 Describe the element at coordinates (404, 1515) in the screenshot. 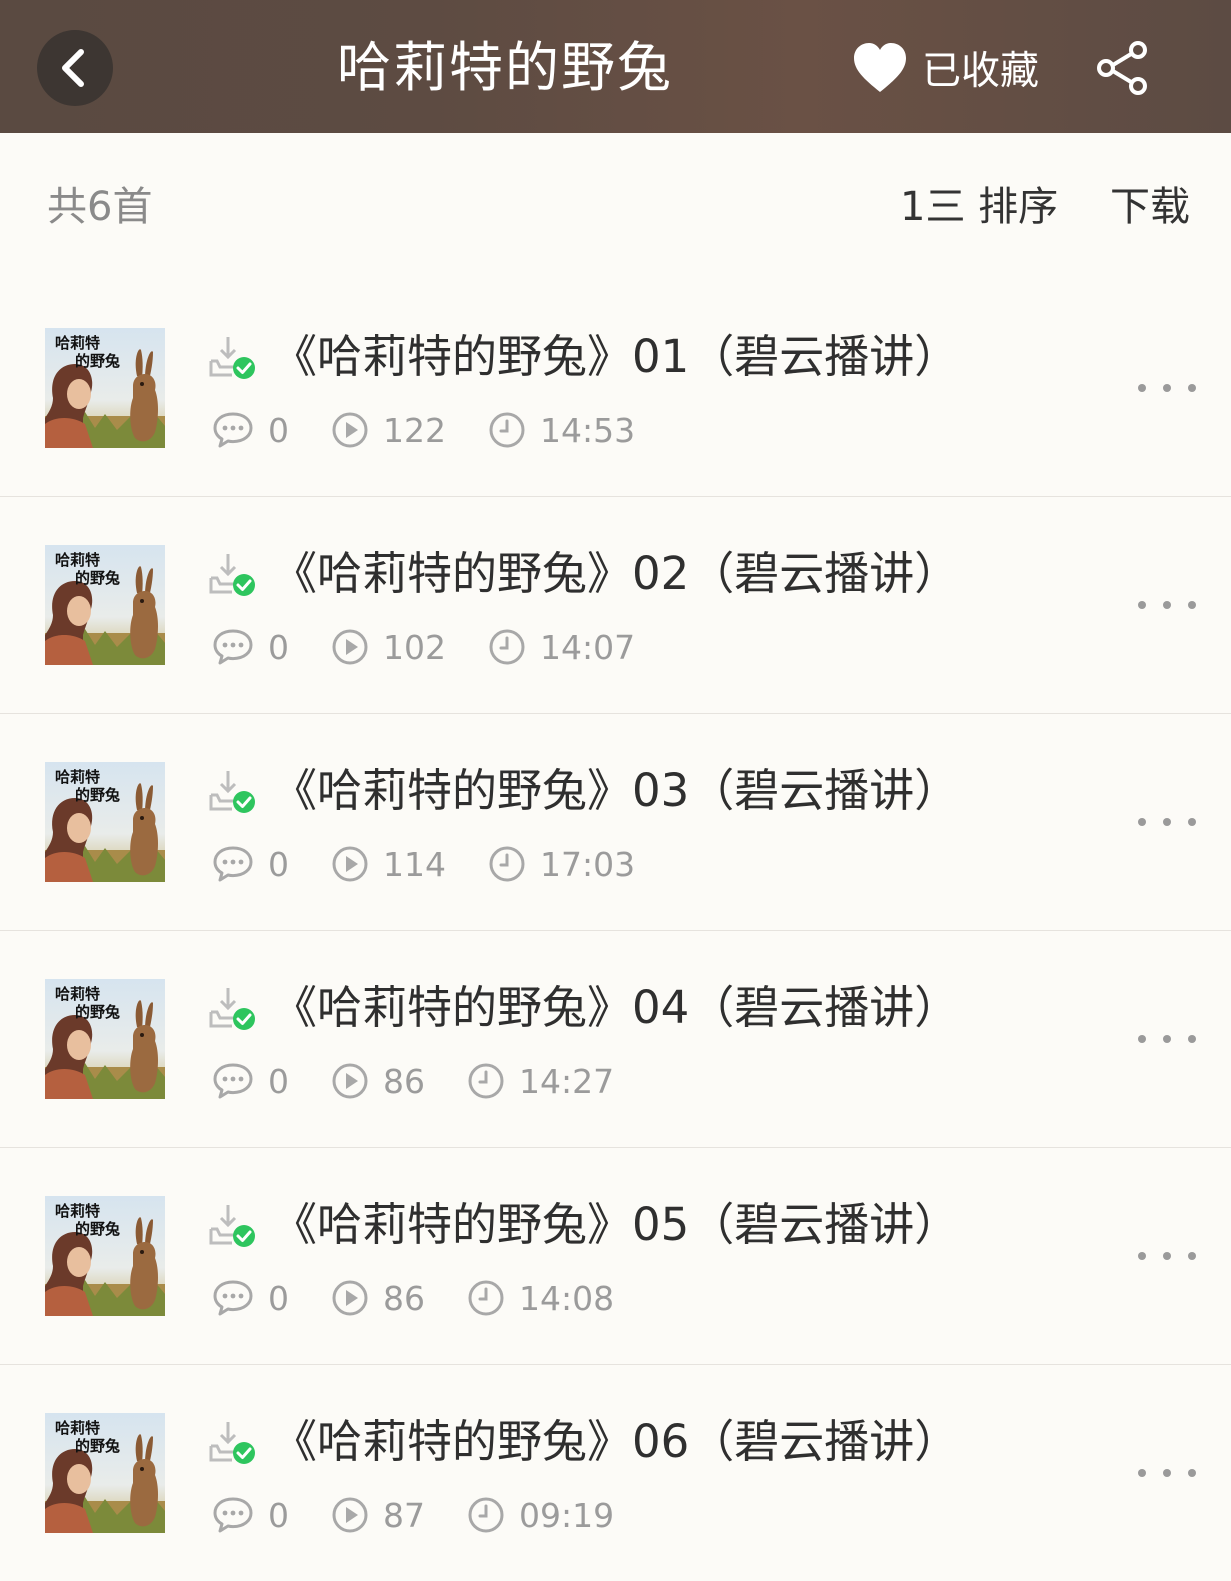

I see `play-count: 87` at that location.